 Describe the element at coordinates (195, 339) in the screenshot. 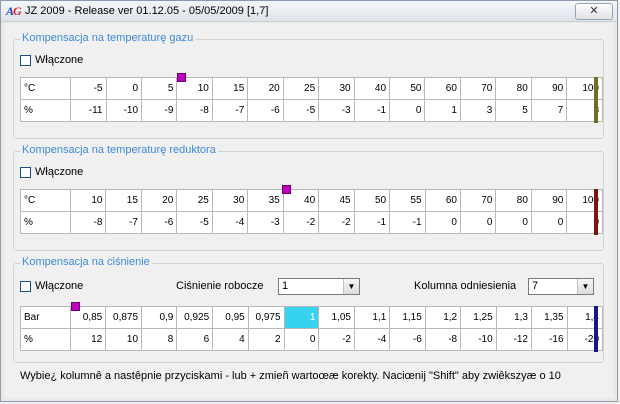

I see `table-cell: 6` at that location.